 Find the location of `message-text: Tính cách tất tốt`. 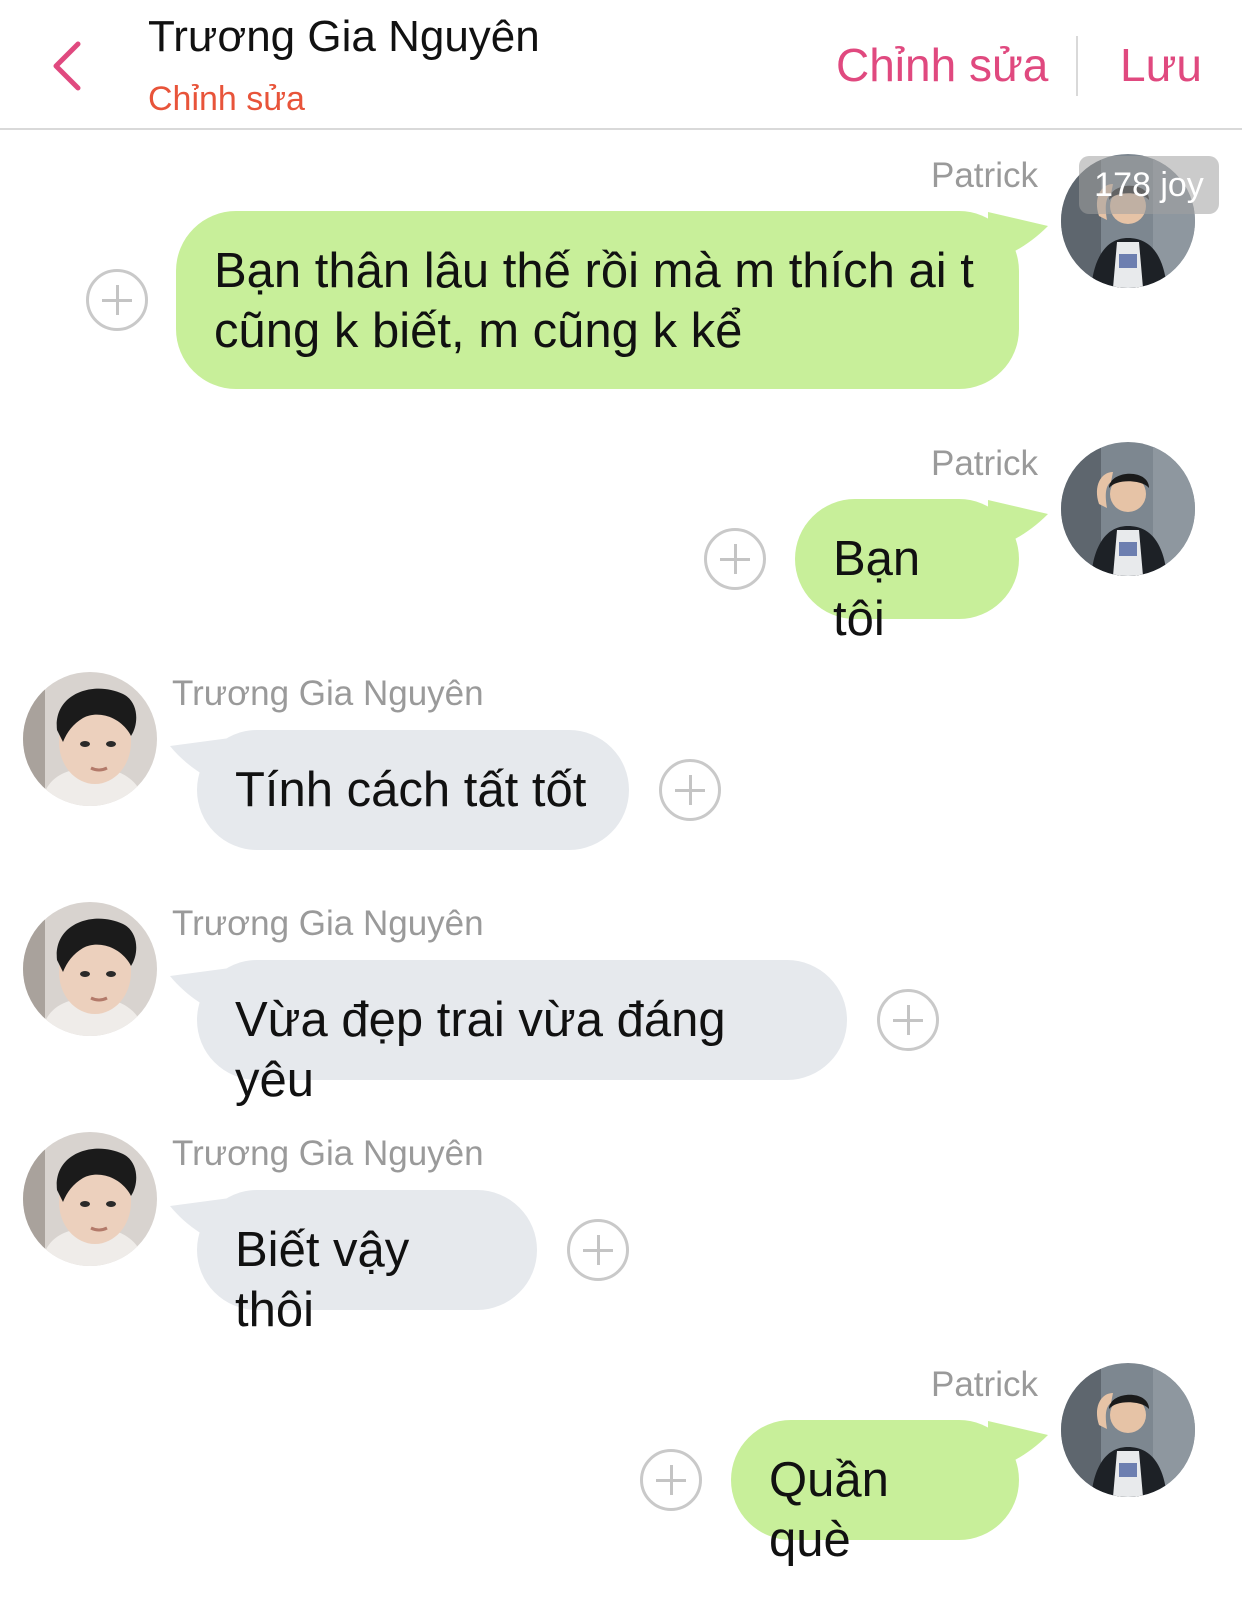

message-text: Tính cách tất tốt is located at coordinates (411, 790).